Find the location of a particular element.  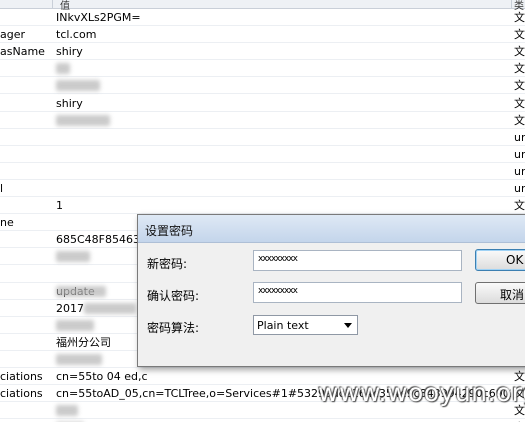

attribute-value: INkvXLs2PGM= is located at coordinates (98, 17).